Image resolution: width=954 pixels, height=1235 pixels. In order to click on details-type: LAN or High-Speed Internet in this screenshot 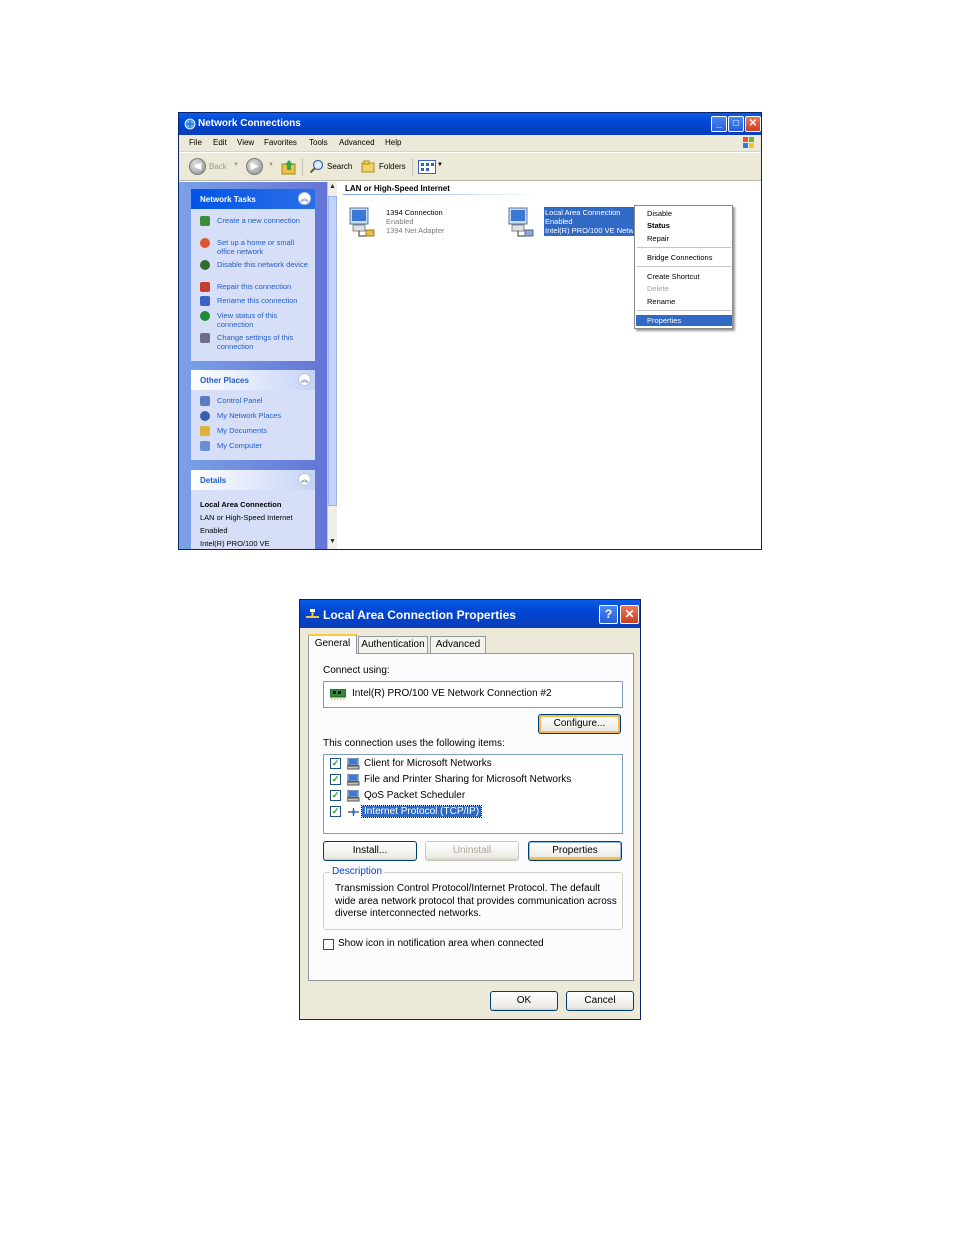, I will do `click(246, 517)`.